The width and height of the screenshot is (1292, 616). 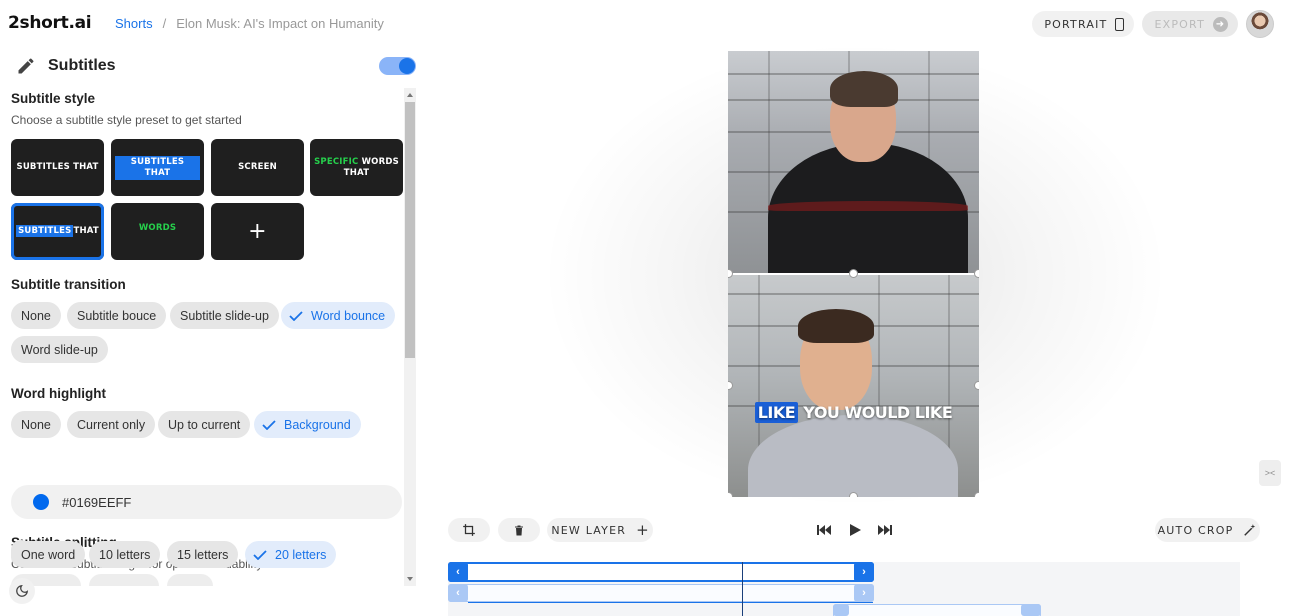 I want to click on app-logo: 2short.ai, so click(x=50, y=23).